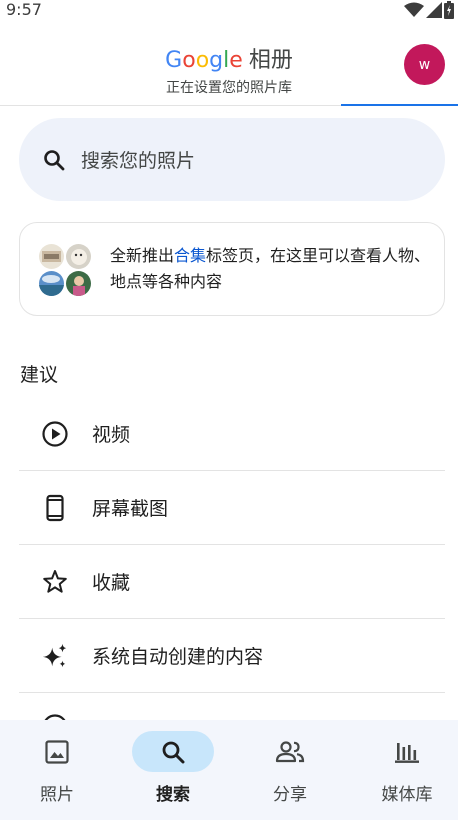 The height and width of the screenshot is (820, 458). Describe the element at coordinates (290, 795) in the screenshot. I see `nav-label: 分享` at that location.